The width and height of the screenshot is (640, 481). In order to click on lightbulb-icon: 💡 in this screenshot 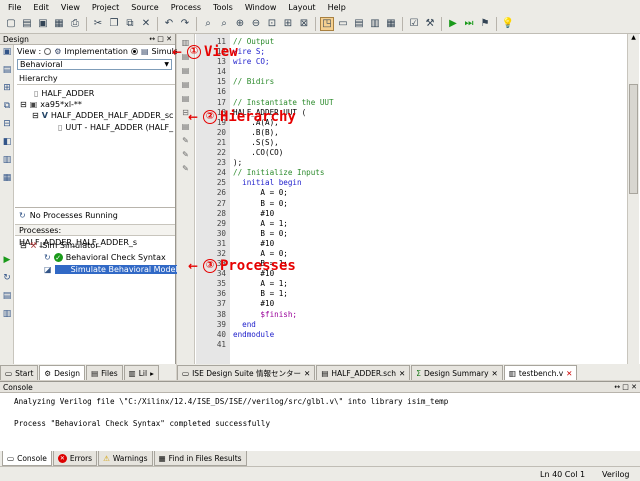, I will do `click(508, 24)`.